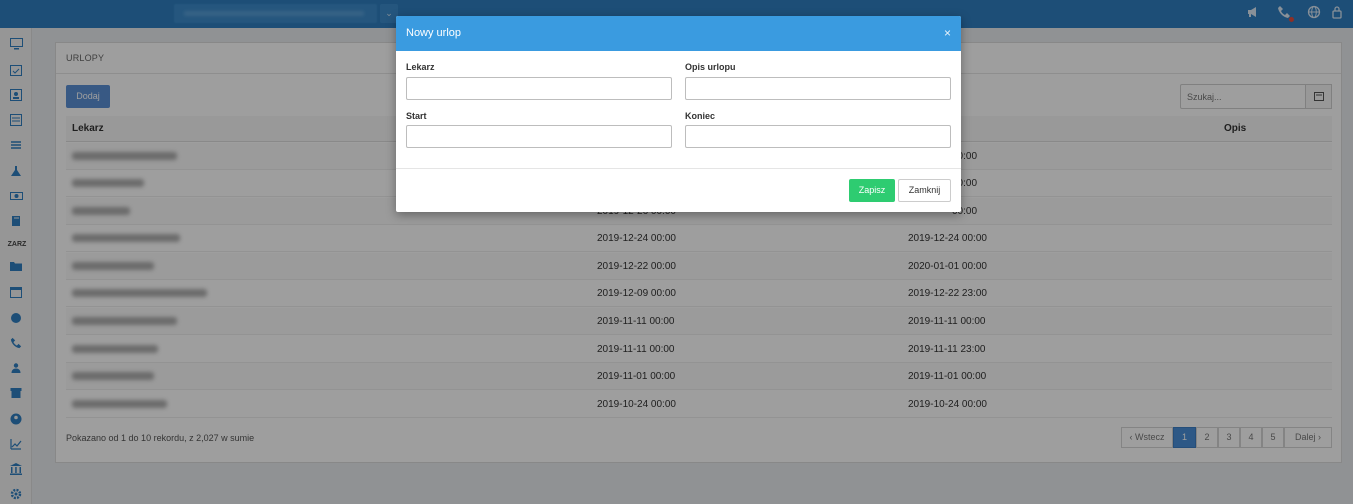  Describe the element at coordinates (539, 88) in the screenshot. I see `doctor-field` at that location.